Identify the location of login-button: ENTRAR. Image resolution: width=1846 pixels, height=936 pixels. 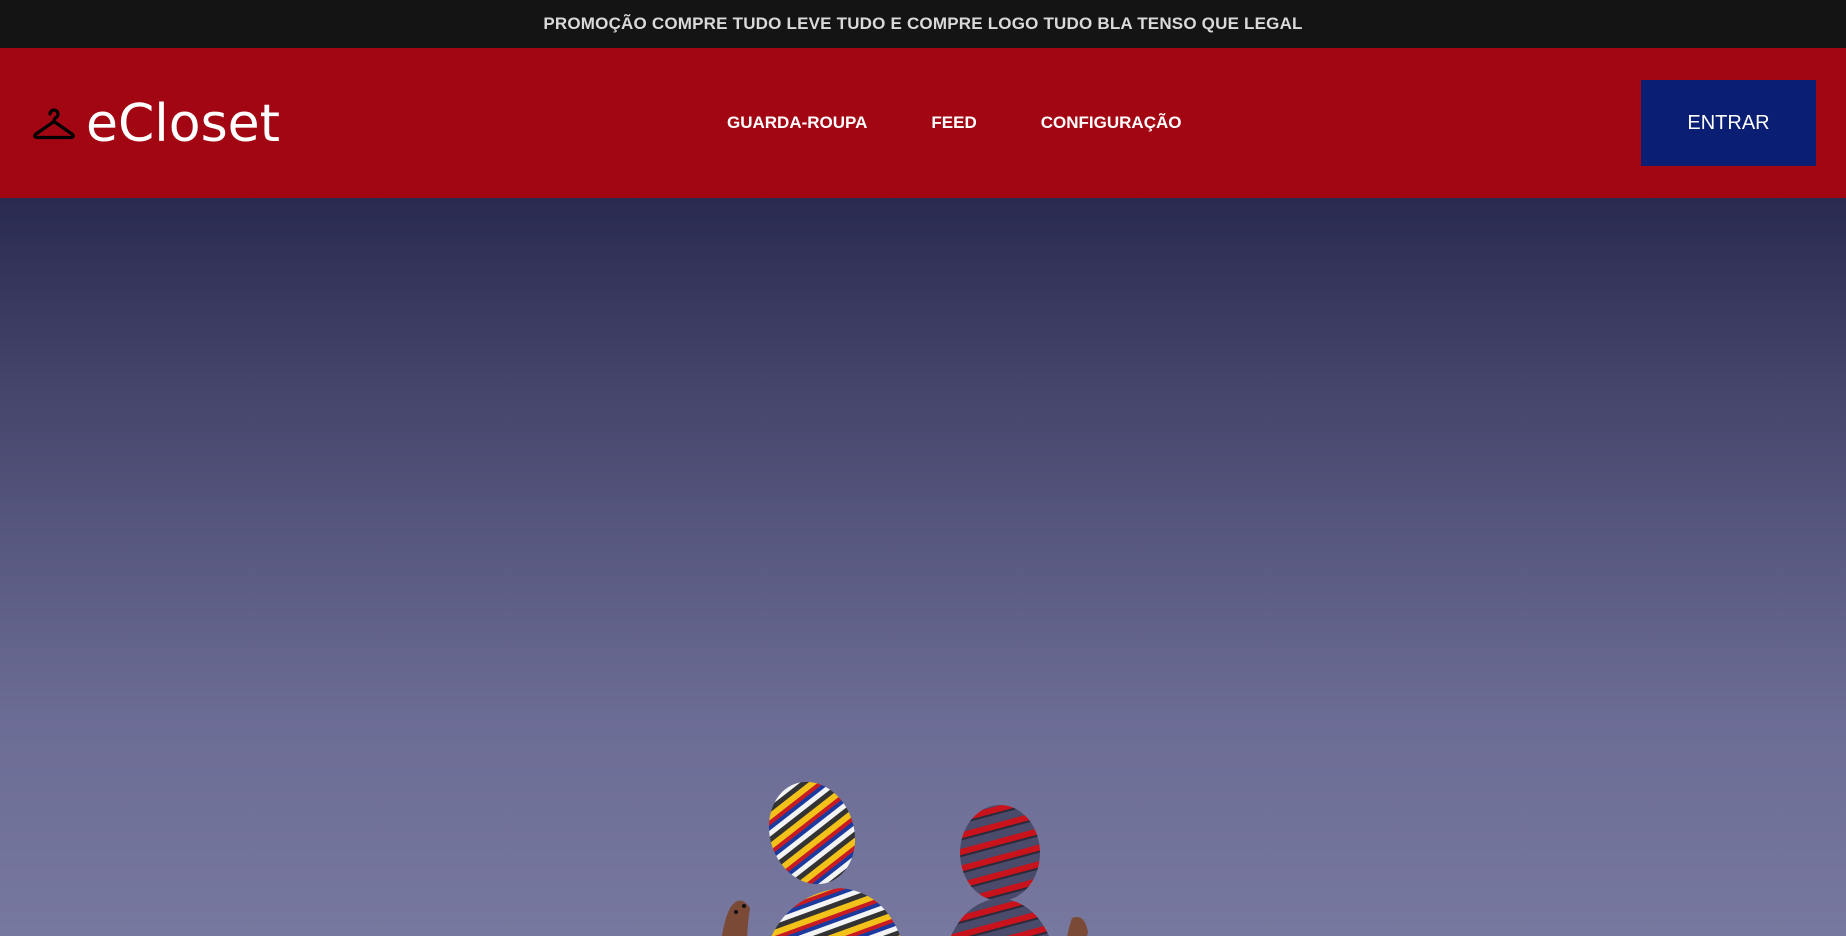
(1728, 123).